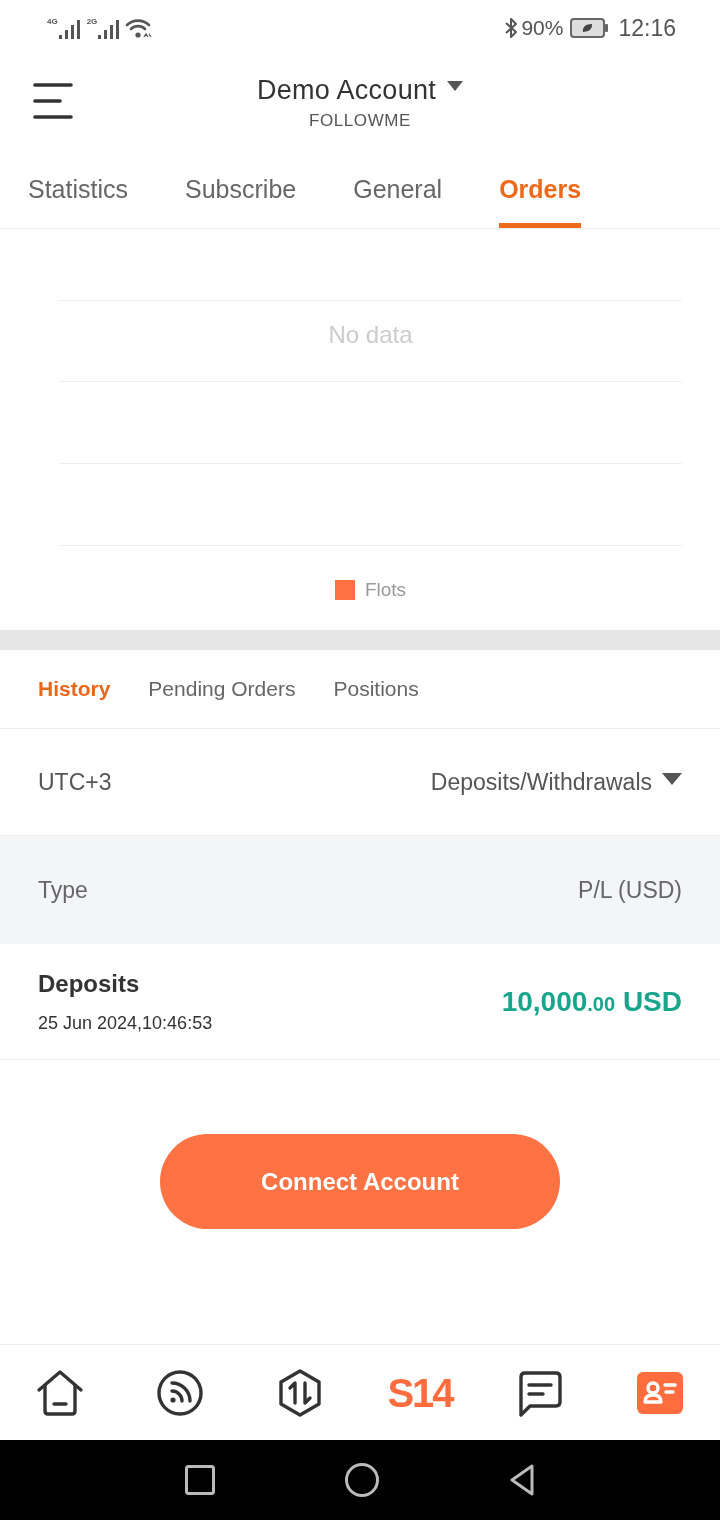 The image size is (720, 1520). What do you see at coordinates (540, 1392) in the screenshot?
I see `chat-icon` at bounding box center [540, 1392].